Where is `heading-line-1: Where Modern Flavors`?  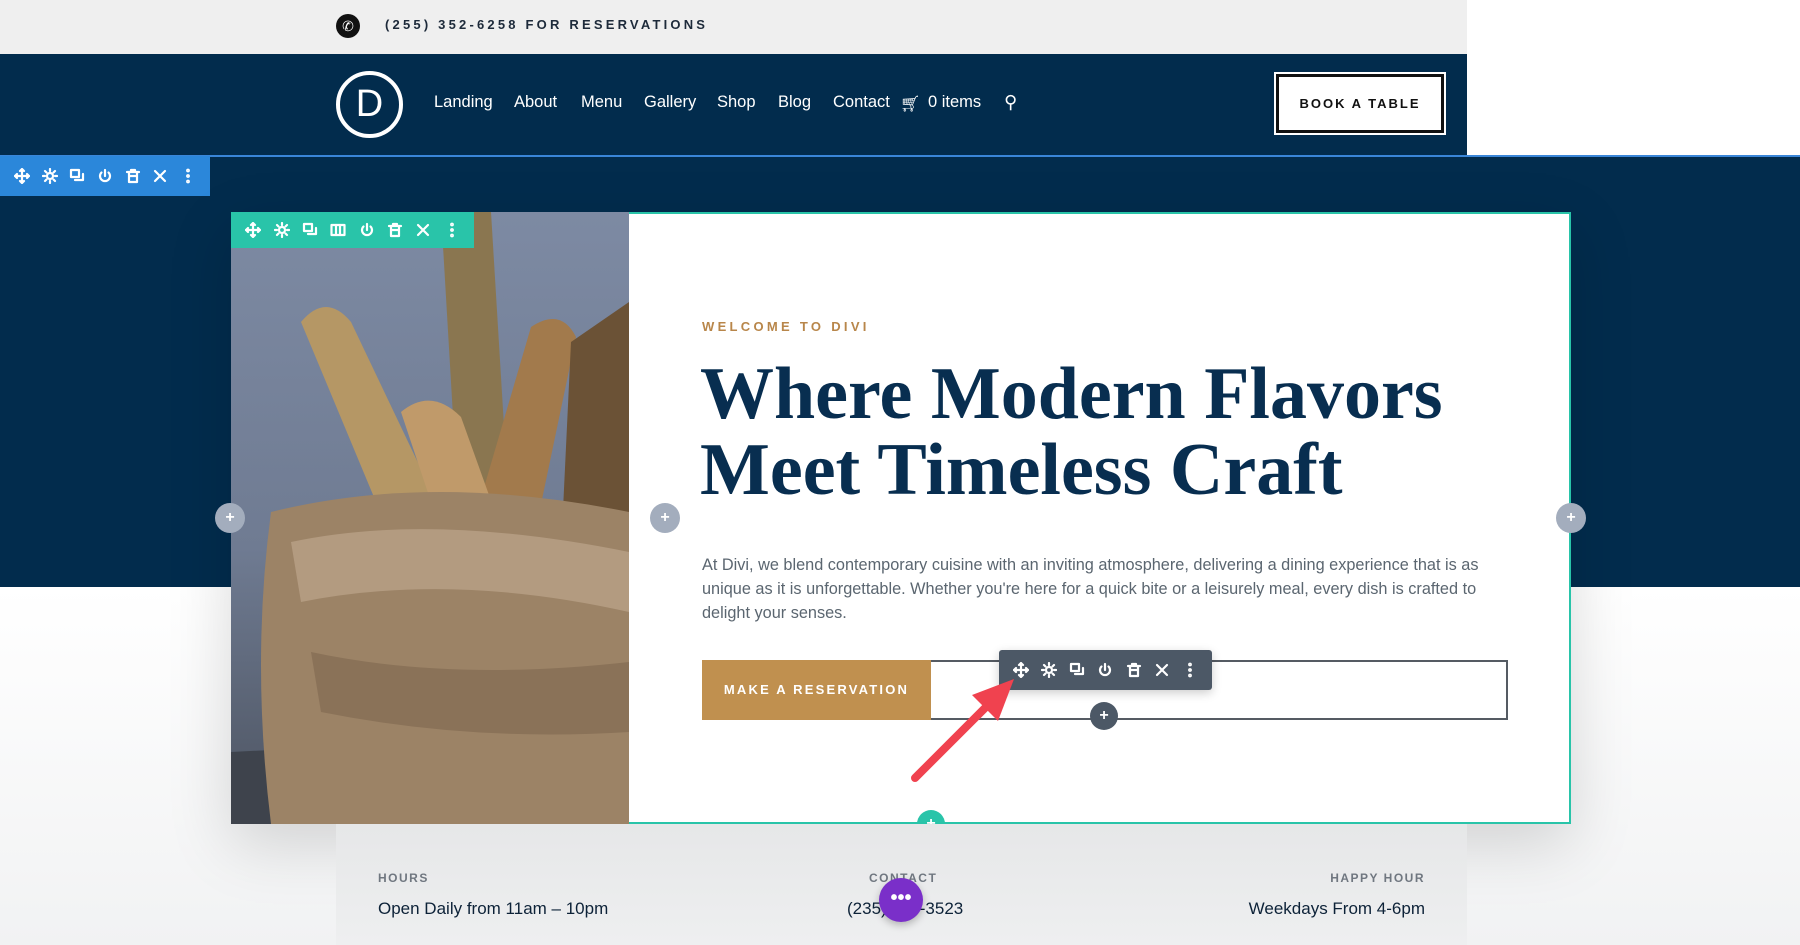
heading-line-1: Where Modern Flavors is located at coordinates (1071, 394).